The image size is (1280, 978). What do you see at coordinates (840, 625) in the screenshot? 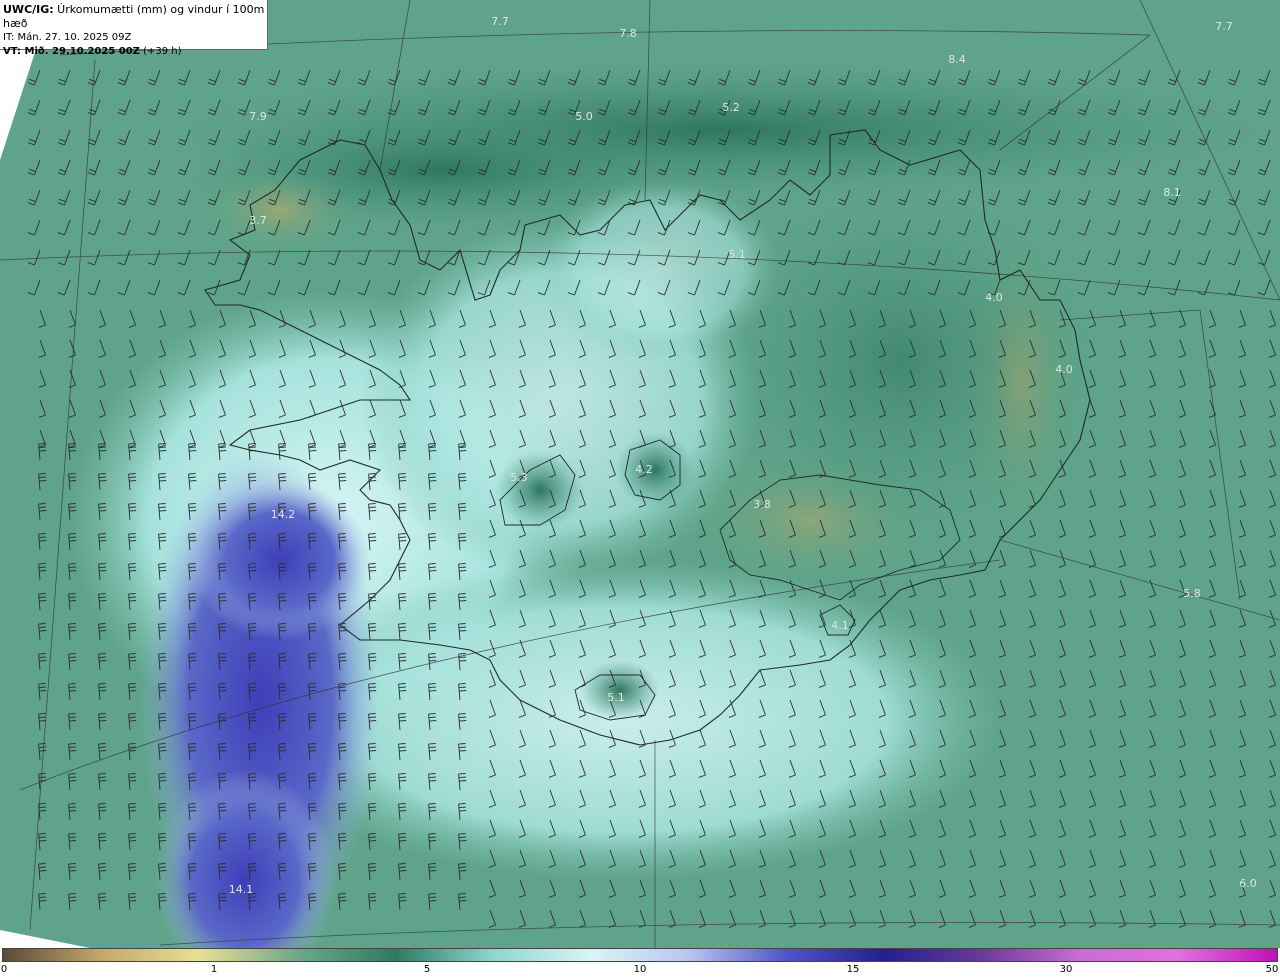
I see `map-value-label: 4.1` at bounding box center [840, 625].